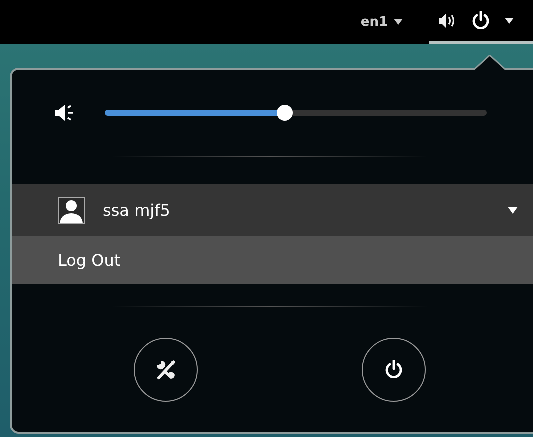 The height and width of the screenshot is (437, 533). What do you see at coordinates (296, 113) in the screenshot?
I see `volume-slider` at bounding box center [296, 113].